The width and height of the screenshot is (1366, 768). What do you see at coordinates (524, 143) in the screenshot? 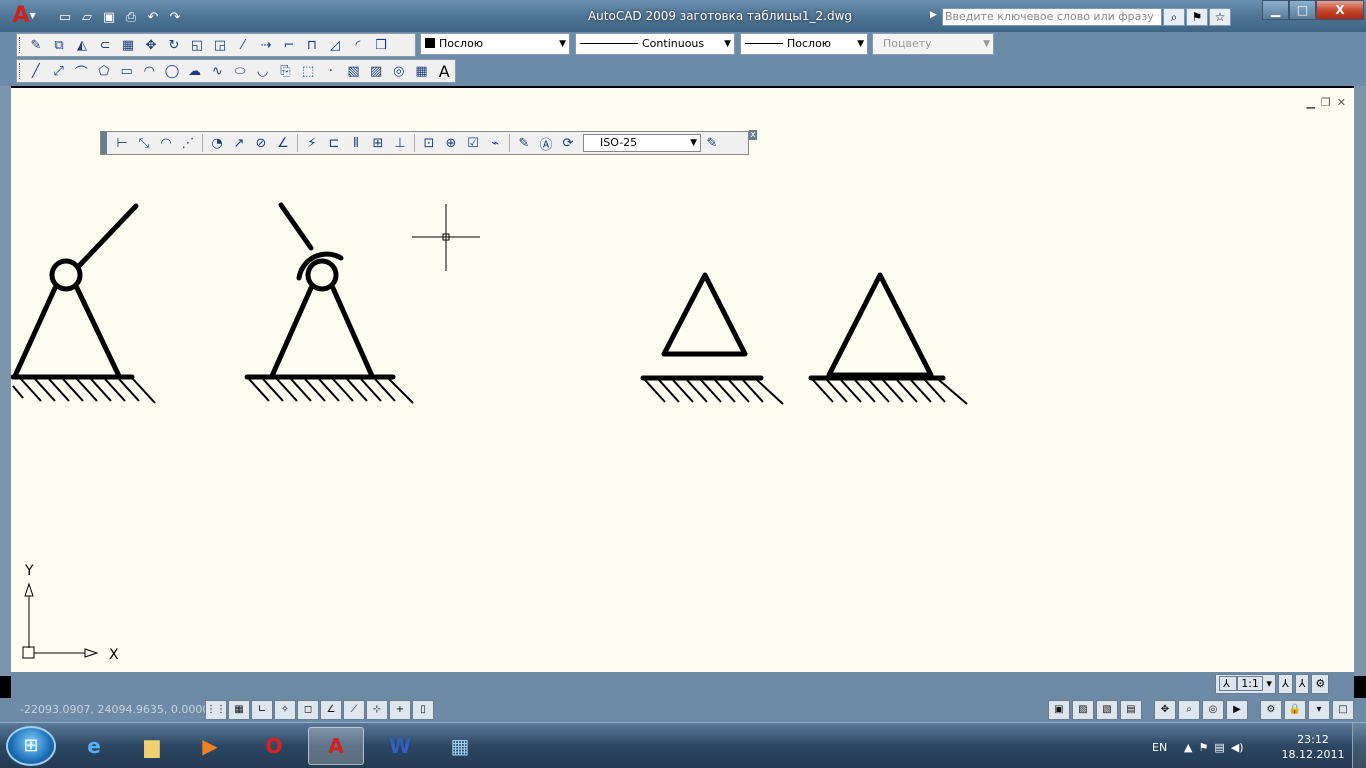
I see `dim-edit-icon: ✎` at bounding box center [524, 143].